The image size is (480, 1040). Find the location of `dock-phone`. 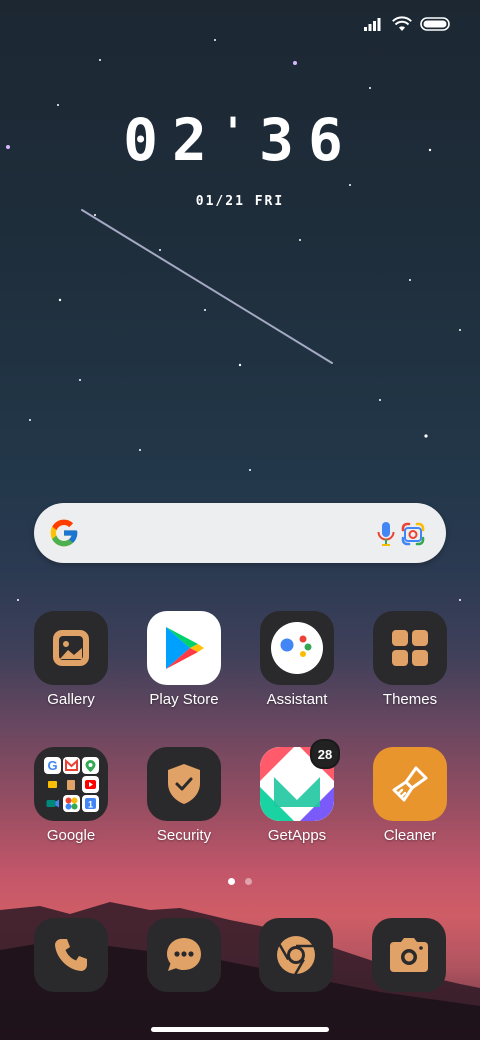

dock-phone is located at coordinates (71, 955).